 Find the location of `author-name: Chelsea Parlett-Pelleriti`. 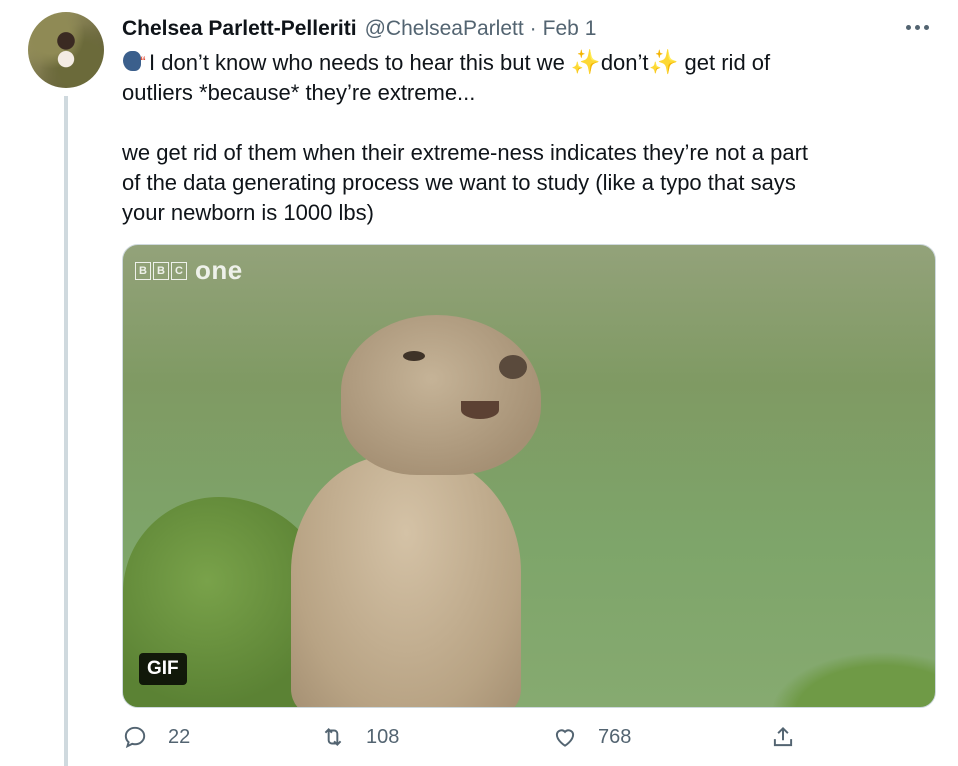

author-name: Chelsea Parlett-Pelleriti is located at coordinates (239, 29).